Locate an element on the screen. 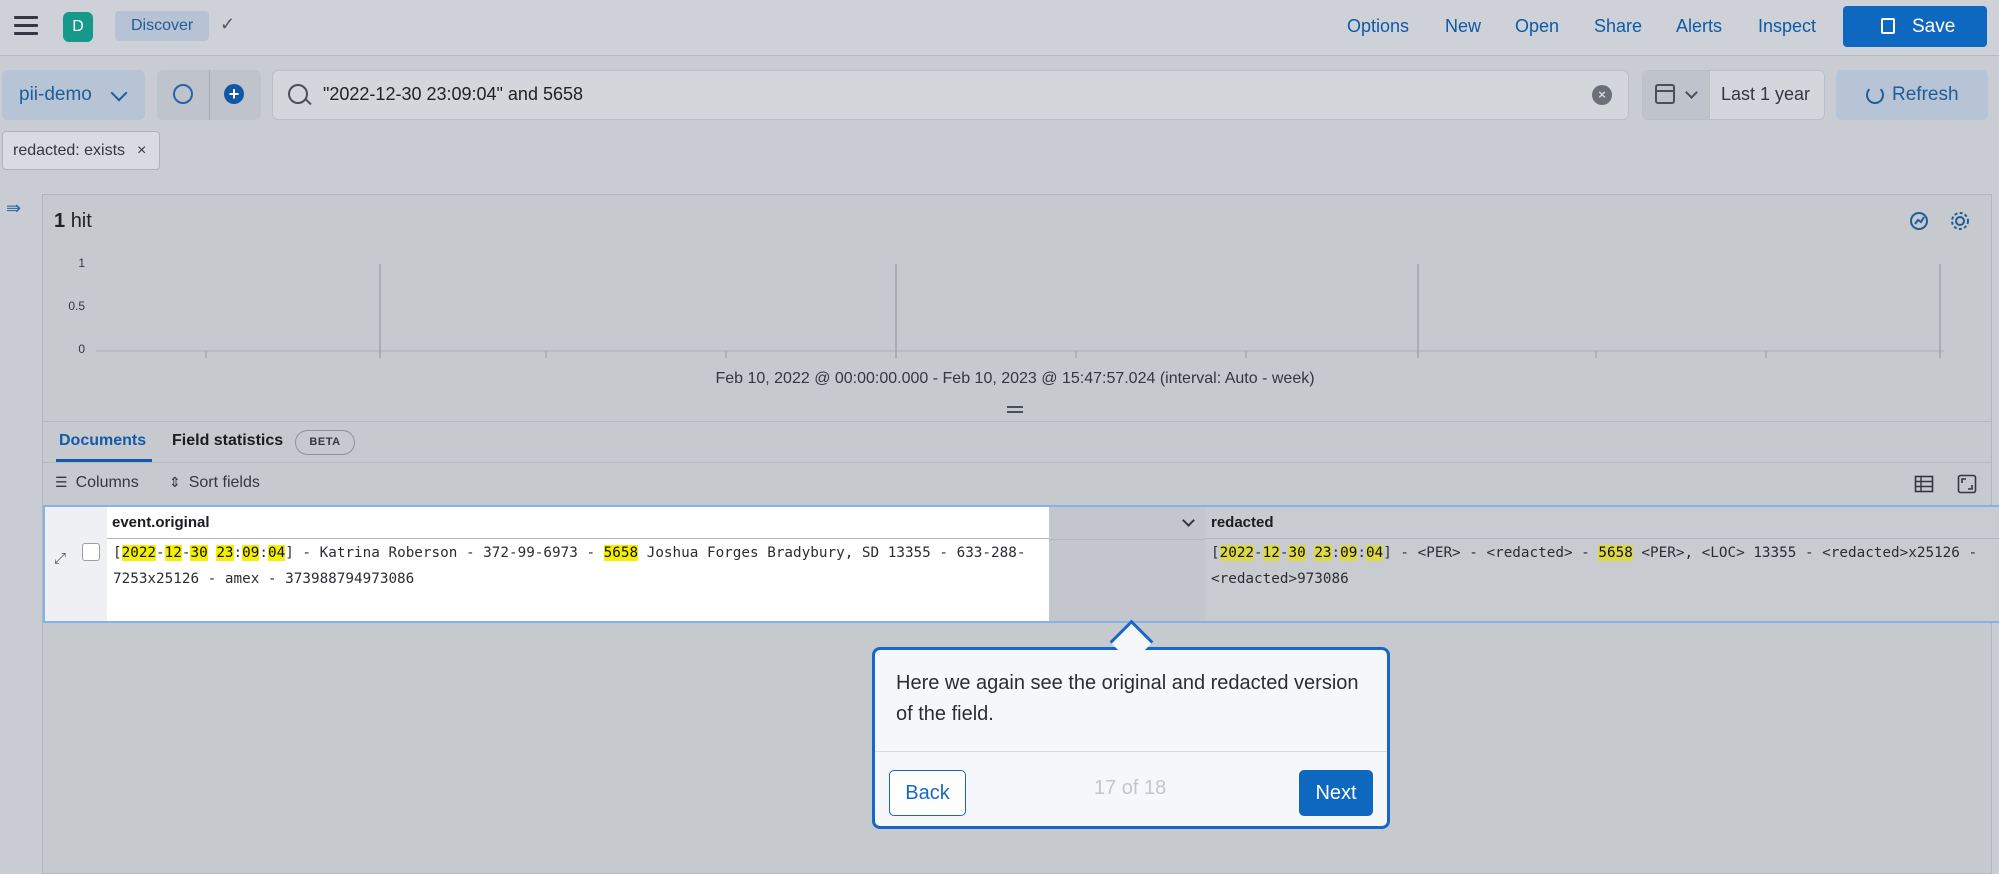 This screenshot has width=1999, height=874. columns-button: ☰ Columns is located at coordinates (97, 483).